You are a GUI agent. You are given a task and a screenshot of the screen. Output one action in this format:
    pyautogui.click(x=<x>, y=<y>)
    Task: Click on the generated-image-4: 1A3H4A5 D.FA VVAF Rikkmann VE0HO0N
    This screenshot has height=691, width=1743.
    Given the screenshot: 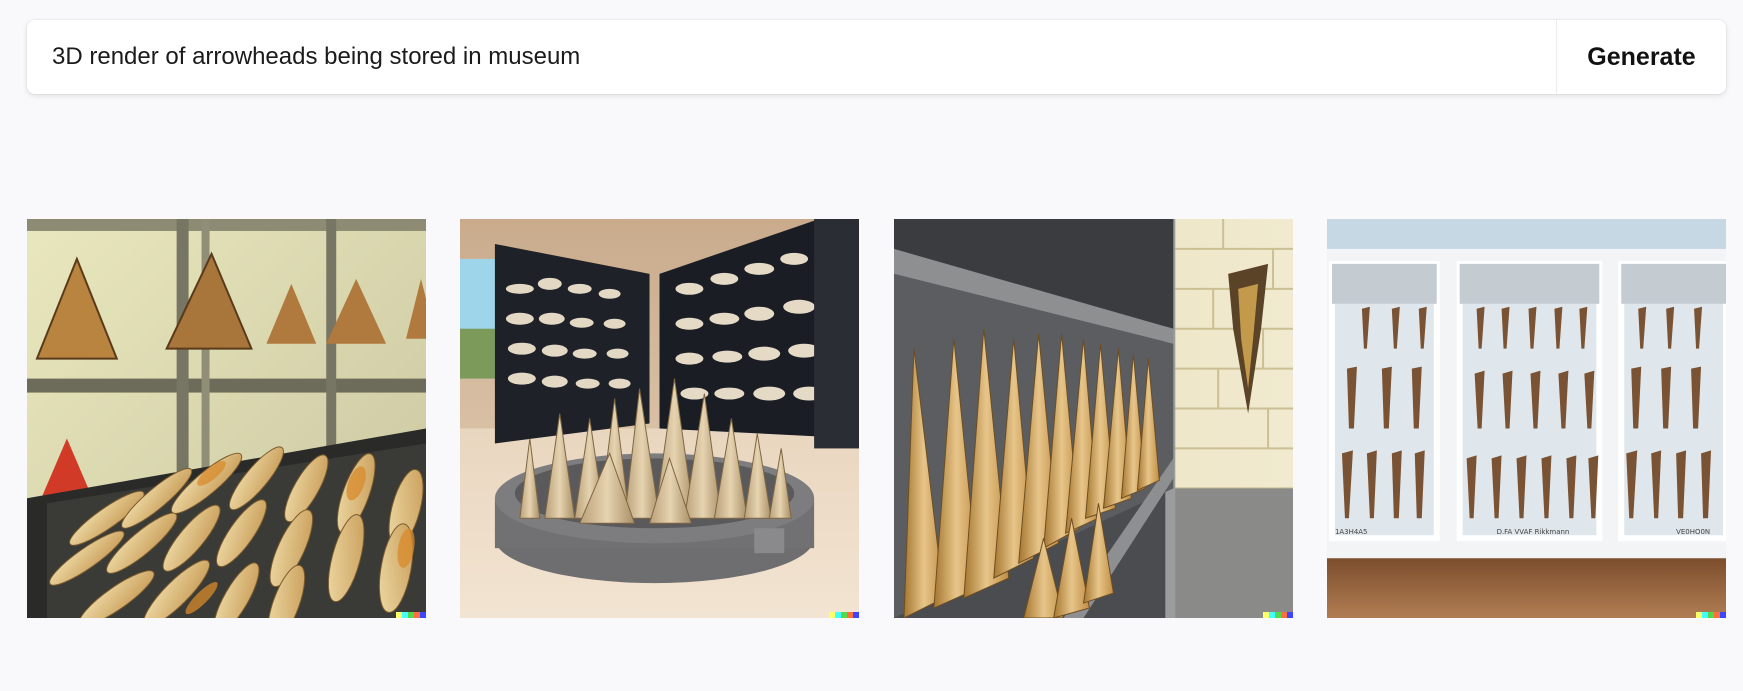 What is the action you would take?
    pyautogui.click(x=1526, y=418)
    